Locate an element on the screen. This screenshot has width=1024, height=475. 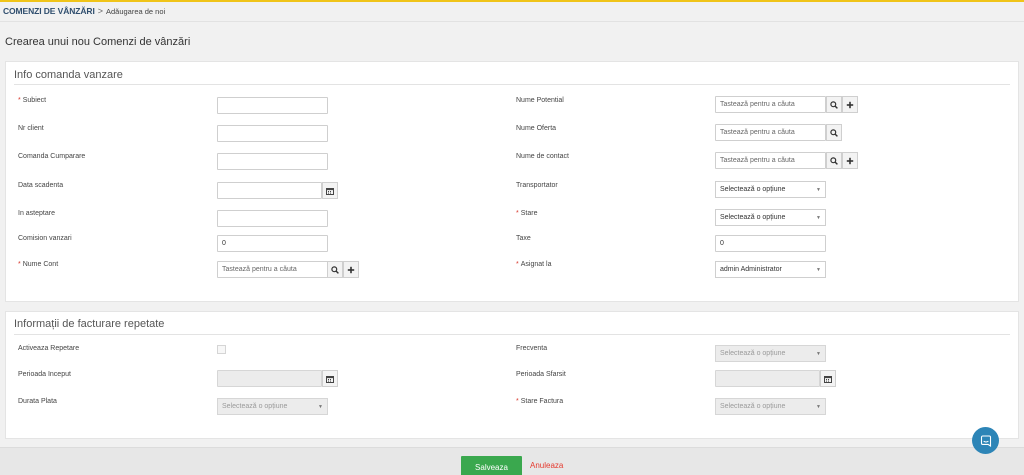
sales-commission-input: 0 is located at coordinates (272, 243).